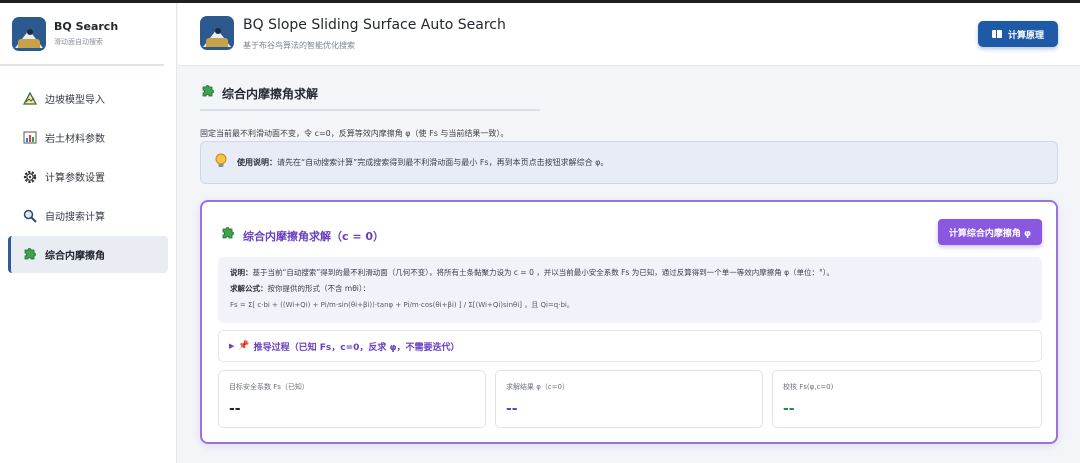 This screenshot has height=463, width=1080. Describe the element at coordinates (630, 346) in the screenshot. I see `derivation-toggle: ▶ 📌 推导过程（已知 Fs，c=0，反求 φ，不需要迭代）` at that location.